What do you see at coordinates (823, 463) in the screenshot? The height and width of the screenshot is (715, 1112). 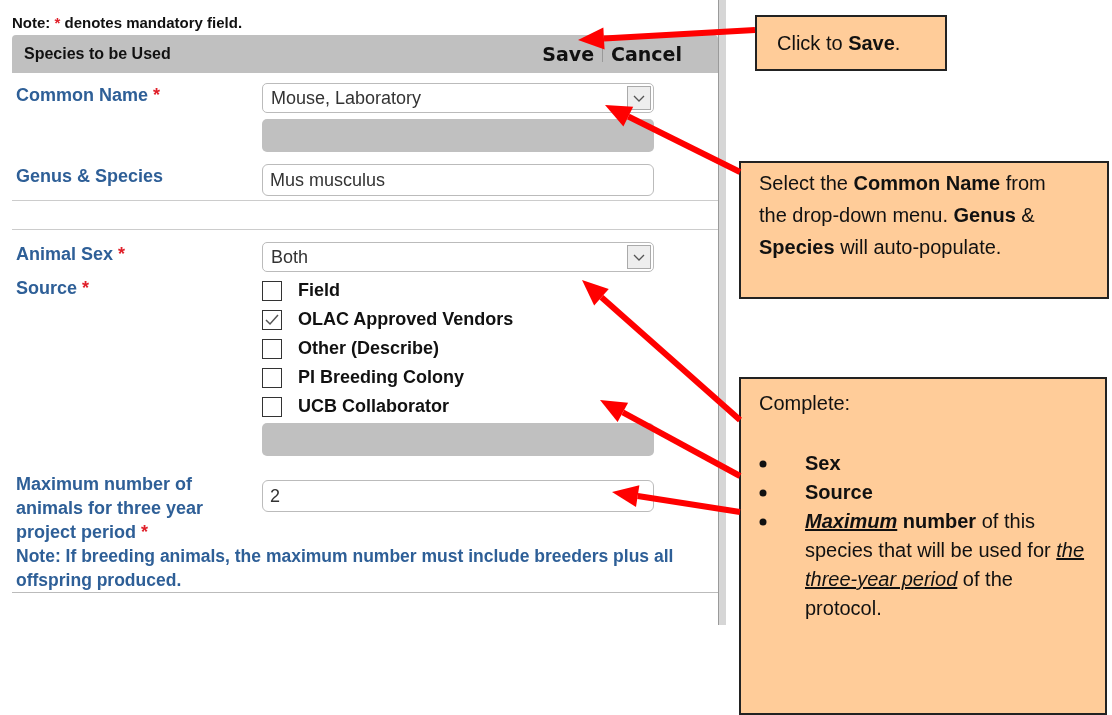 I see `bullet-text: Sex` at bounding box center [823, 463].